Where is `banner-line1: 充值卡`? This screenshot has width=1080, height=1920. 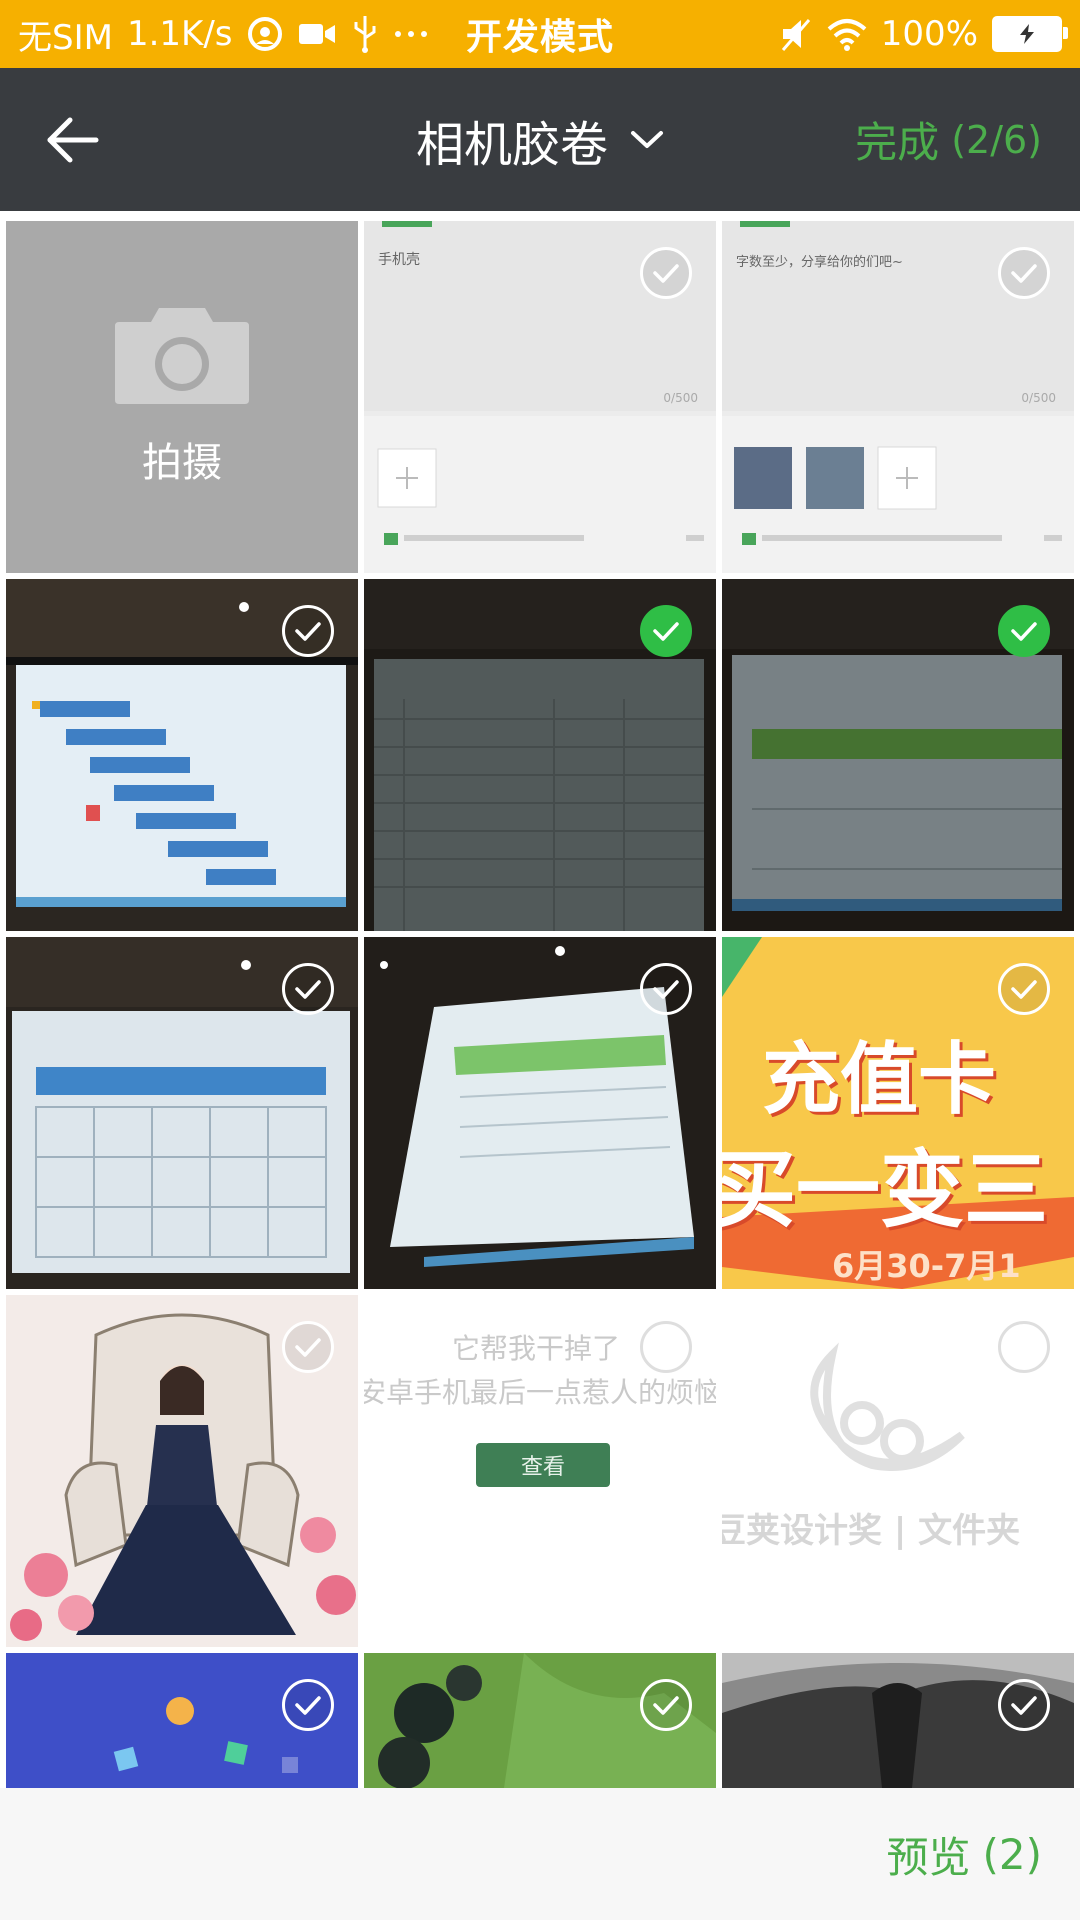
banner-line1: 充值卡 is located at coordinates (879, 1080).